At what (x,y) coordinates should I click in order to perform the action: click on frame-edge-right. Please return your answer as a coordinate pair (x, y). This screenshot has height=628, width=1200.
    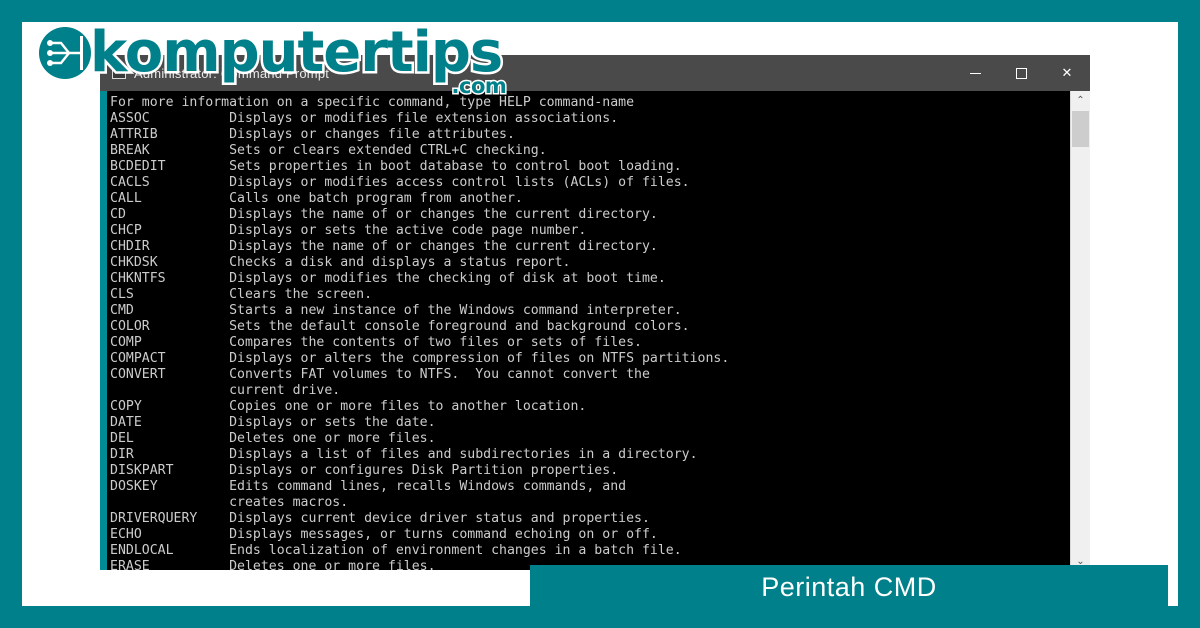
    Looking at the image, I should click on (1189, 314).